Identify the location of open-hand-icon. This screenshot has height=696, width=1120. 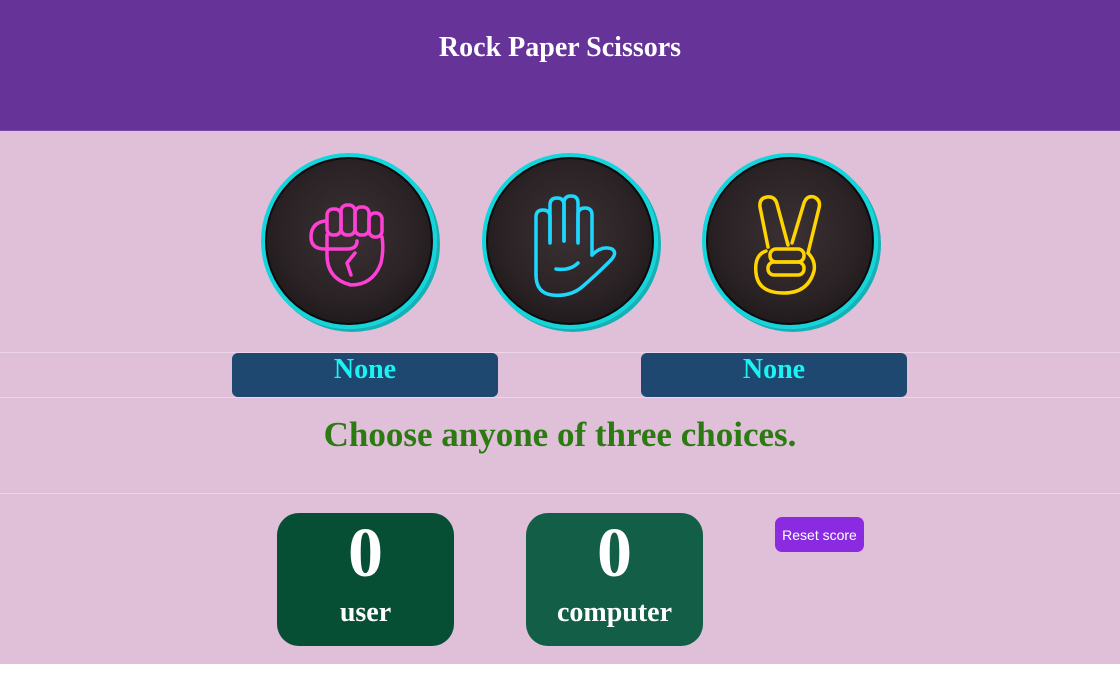
(575, 246).